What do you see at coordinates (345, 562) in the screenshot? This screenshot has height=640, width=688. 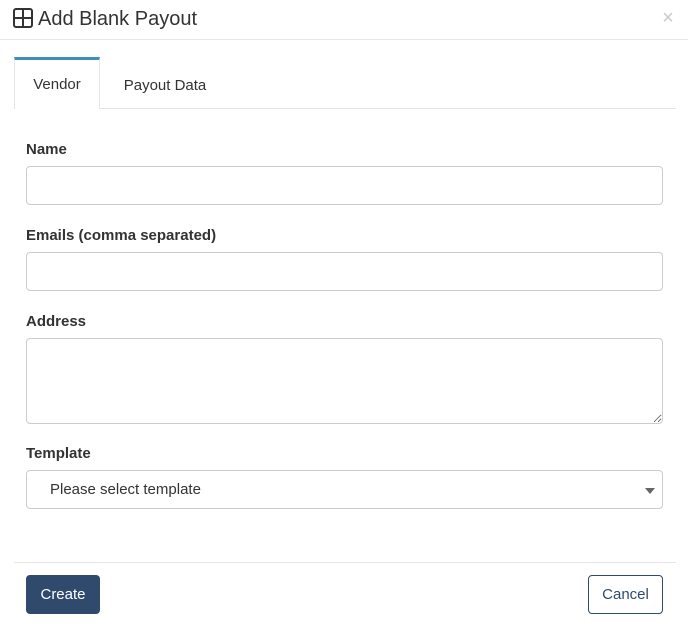 I see `footer-divider` at bounding box center [345, 562].